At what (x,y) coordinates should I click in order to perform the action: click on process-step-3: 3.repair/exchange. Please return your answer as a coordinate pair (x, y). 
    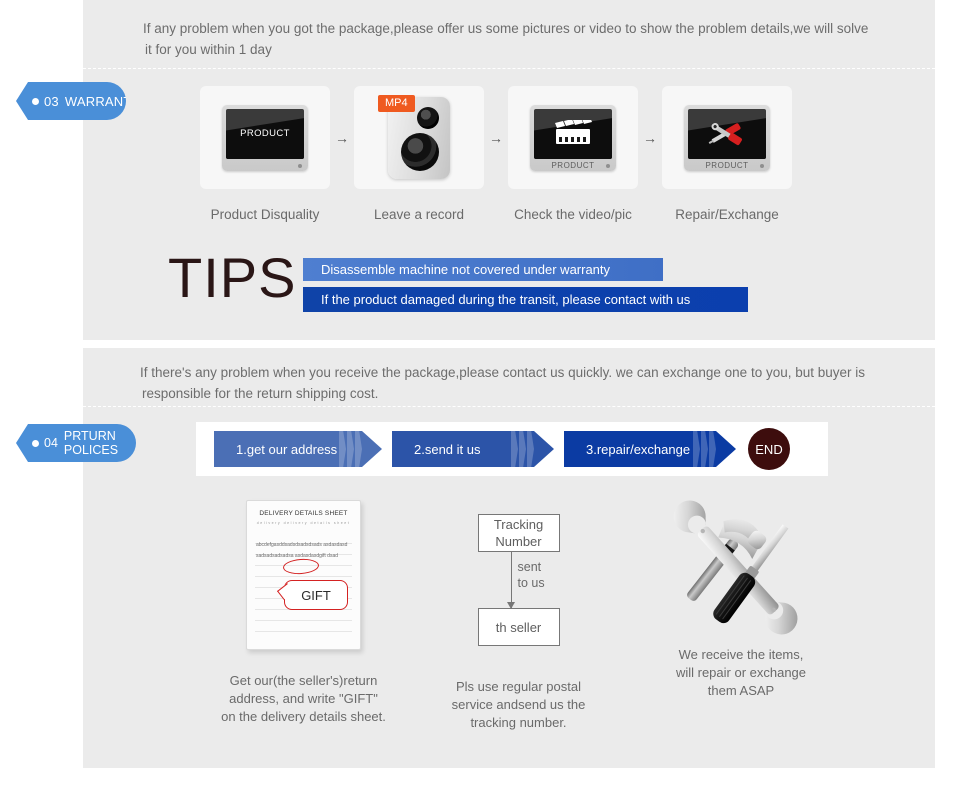
    Looking at the image, I should click on (650, 449).